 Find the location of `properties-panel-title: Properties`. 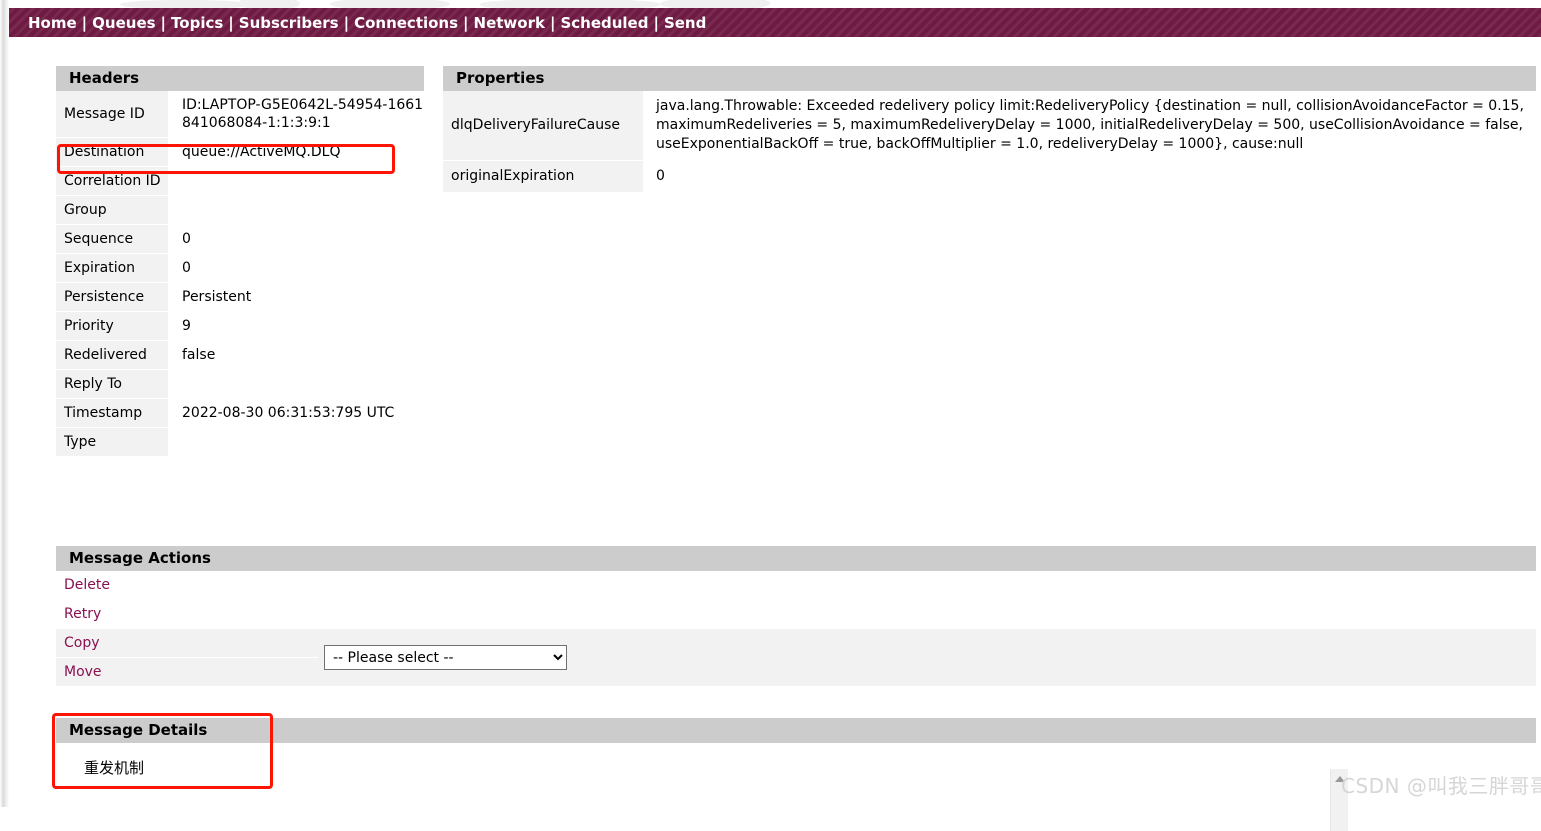

properties-panel-title: Properties is located at coordinates (989, 78).